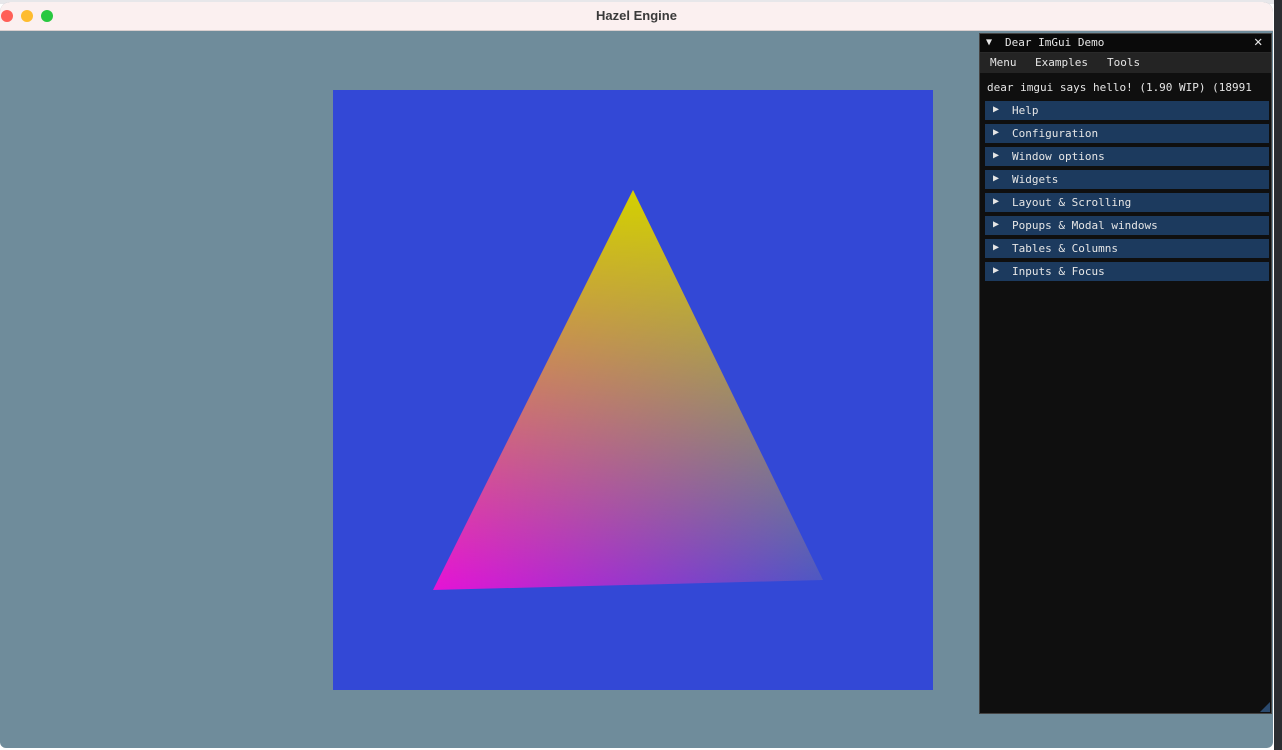 The image size is (1282, 750). What do you see at coordinates (1119, 87) in the screenshot?
I see `hello-text: dear imgui says hello! (1.90 WIP) (18991` at bounding box center [1119, 87].